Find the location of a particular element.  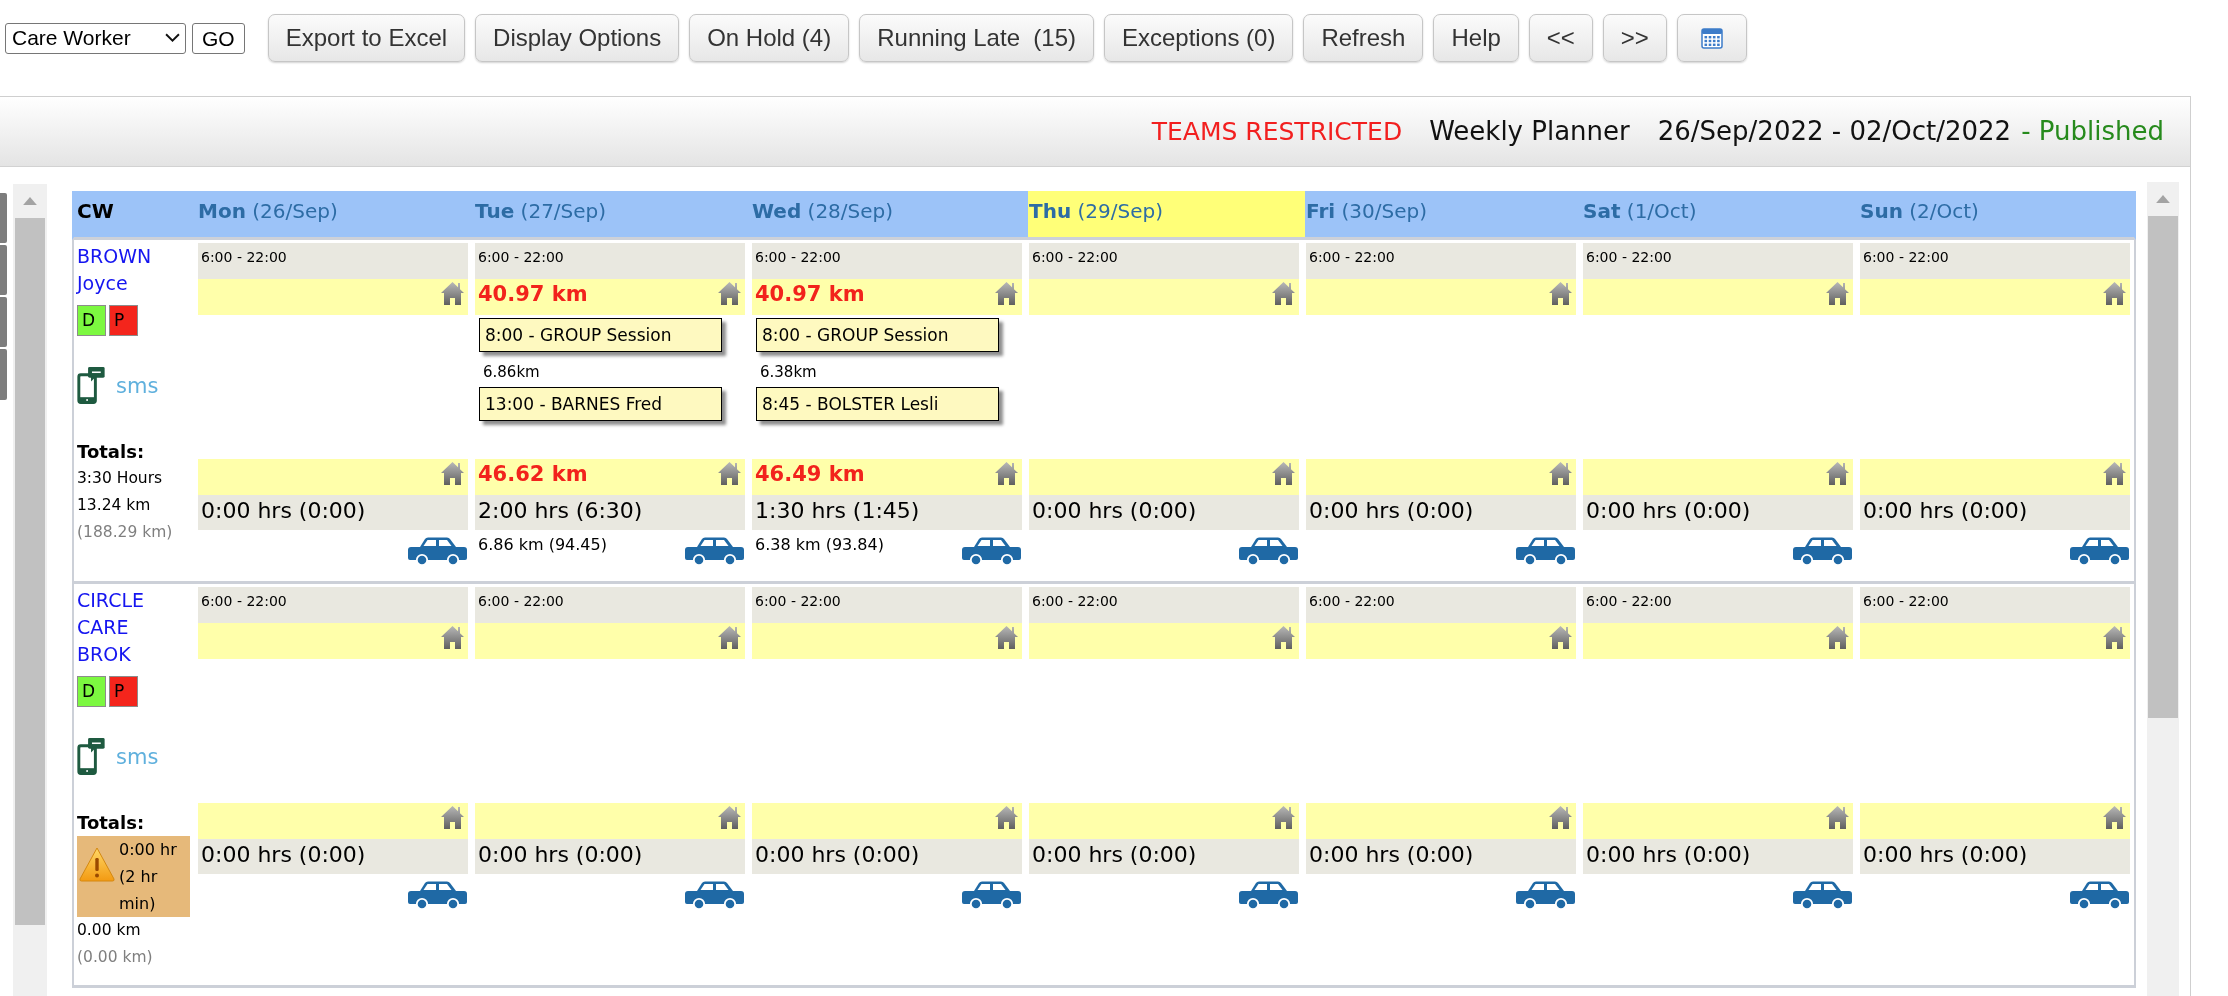

day-header: Thu (29/Sep) is located at coordinates (1166, 214).